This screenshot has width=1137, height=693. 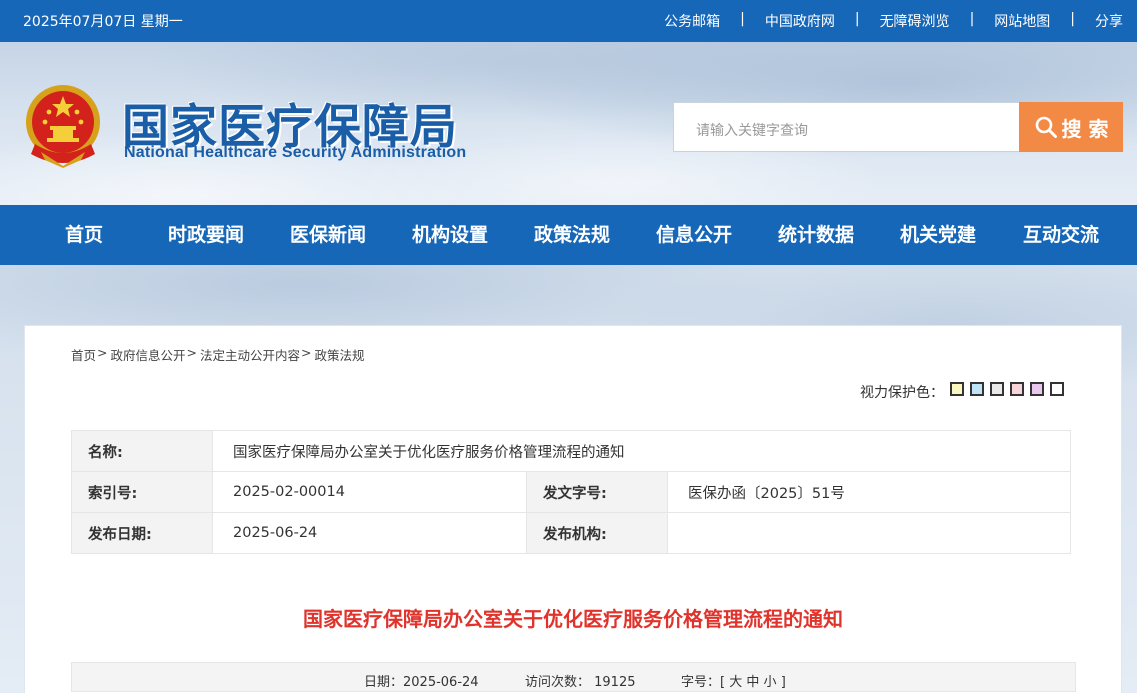 I want to click on nav-item-home: 首页, so click(x=84, y=235).